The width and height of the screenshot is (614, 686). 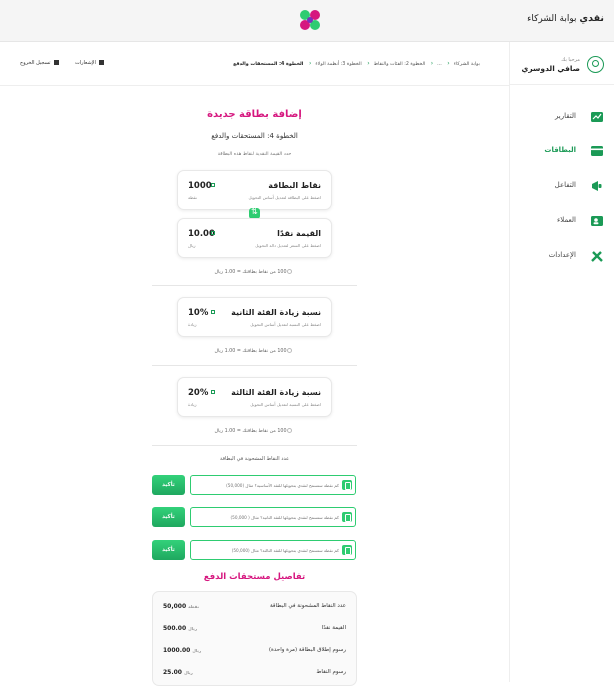 What do you see at coordinates (254, 675) in the screenshot?
I see `payment-row: رسوم النقاط ريال 25.00` at bounding box center [254, 675].